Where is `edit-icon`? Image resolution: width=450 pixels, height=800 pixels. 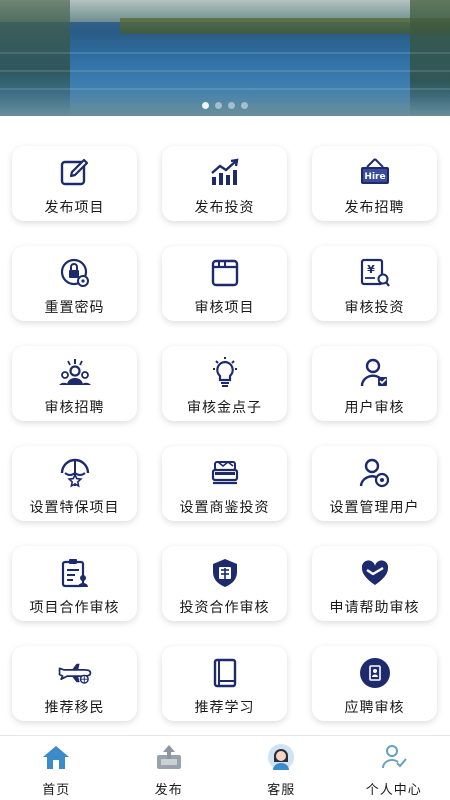
edit-icon is located at coordinates (75, 173).